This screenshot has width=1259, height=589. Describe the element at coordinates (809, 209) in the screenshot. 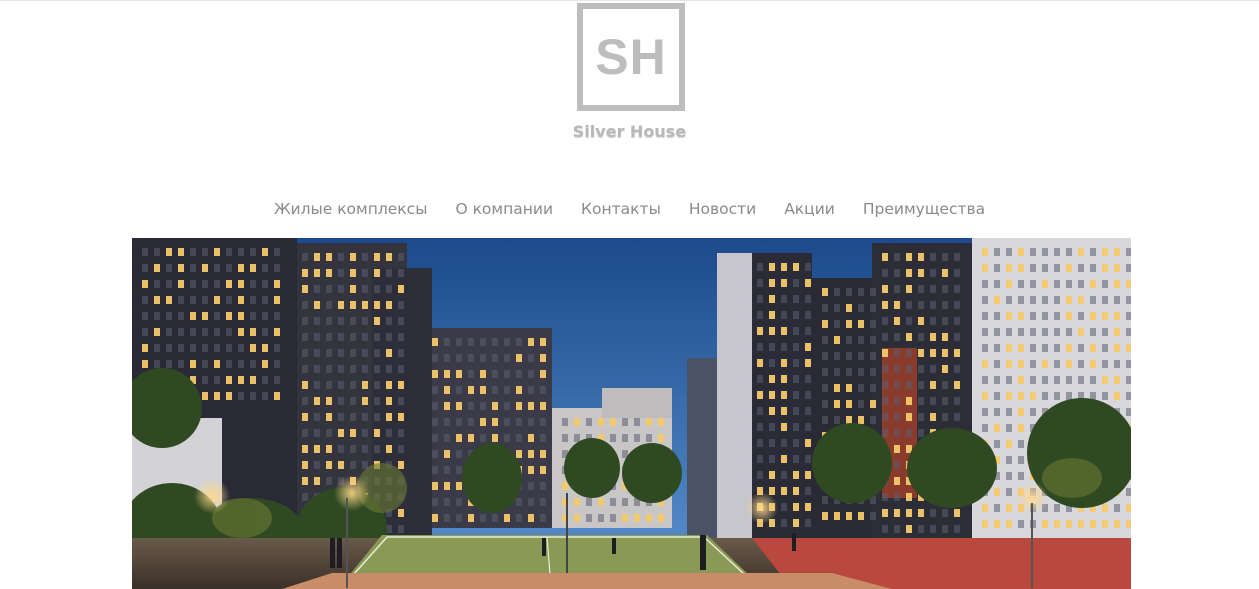

I see `nav-item-promotions: Акции` at that location.